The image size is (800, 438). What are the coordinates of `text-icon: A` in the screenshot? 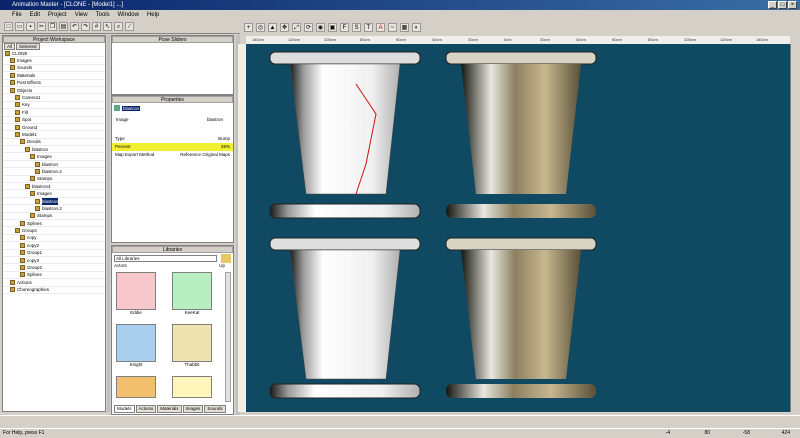 It's located at (380, 27).